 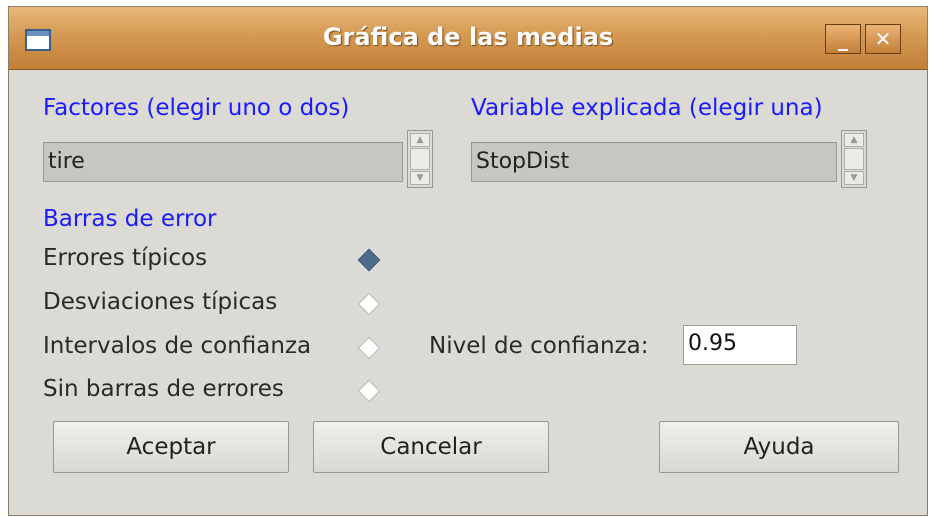 What do you see at coordinates (196, 108) in the screenshot?
I see `factors-label: Factores (elegir uno o dos)` at bounding box center [196, 108].